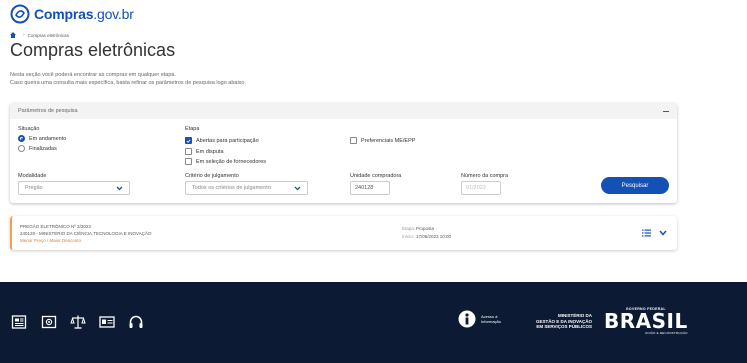 This screenshot has width=747, height=363. Describe the element at coordinates (24, 35) in the screenshot. I see `chevron-right-icon: ›` at that location.